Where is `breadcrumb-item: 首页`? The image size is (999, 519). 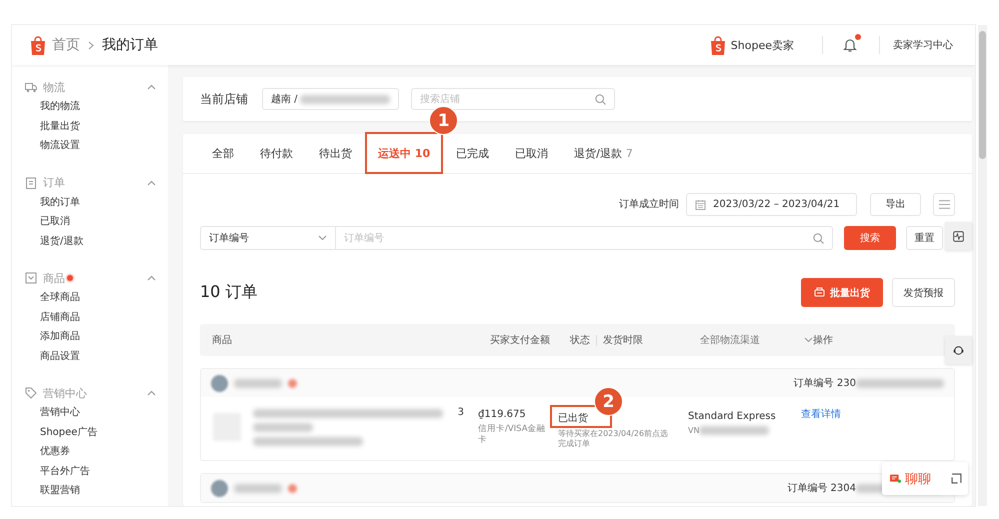
breadcrumb-item: 首页 is located at coordinates (66, 45).